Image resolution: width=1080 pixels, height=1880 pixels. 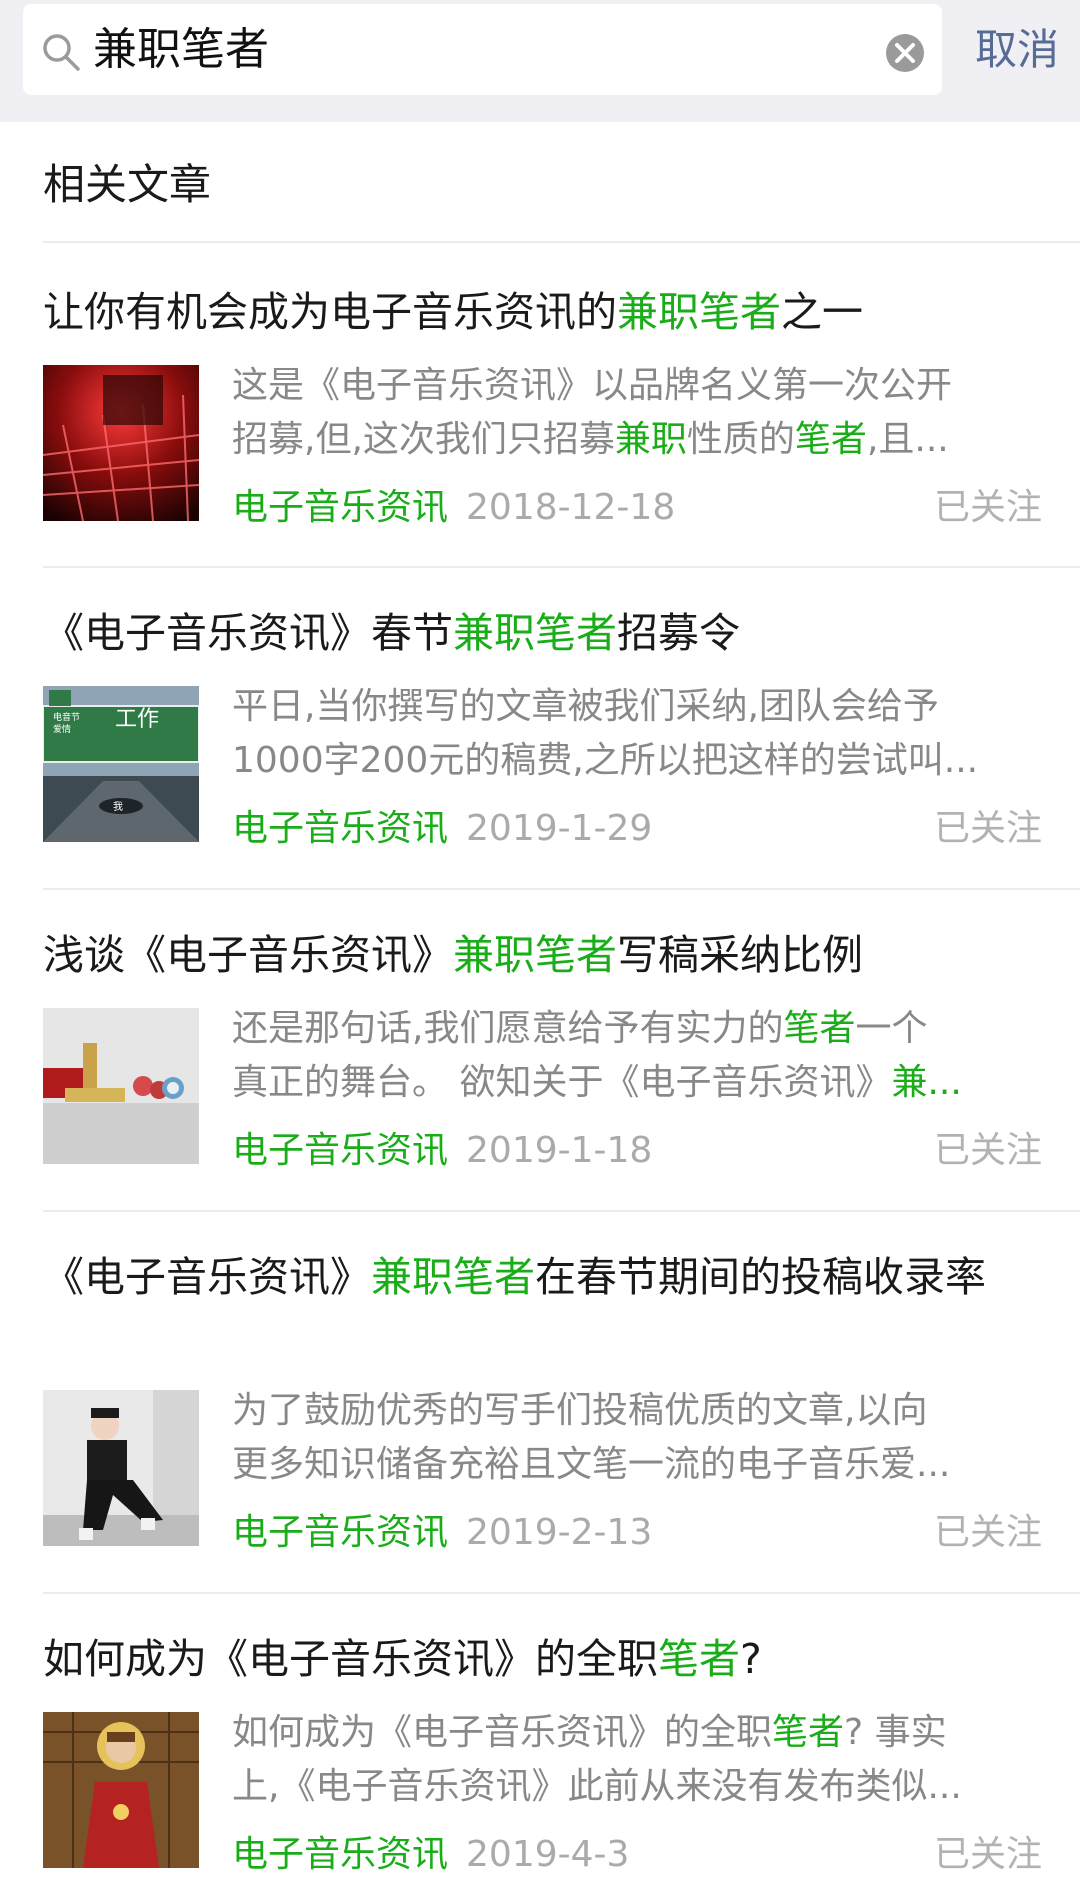 I want to click on article-meta: 电子音乐资讯 2019-2-13 已关注, so click(x=637, y=1533).